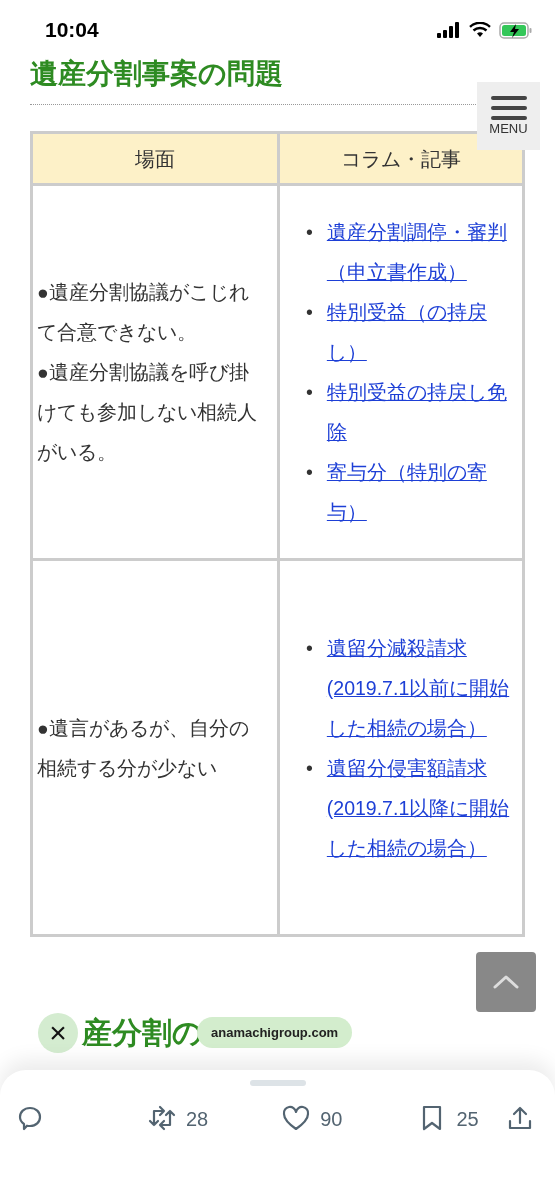  What do you see at coordinates (143, 312) in the screenshot?
I see `scene-text: ●遺産分割協議がこじれて合意できない。` at bounding box center [143, 312].